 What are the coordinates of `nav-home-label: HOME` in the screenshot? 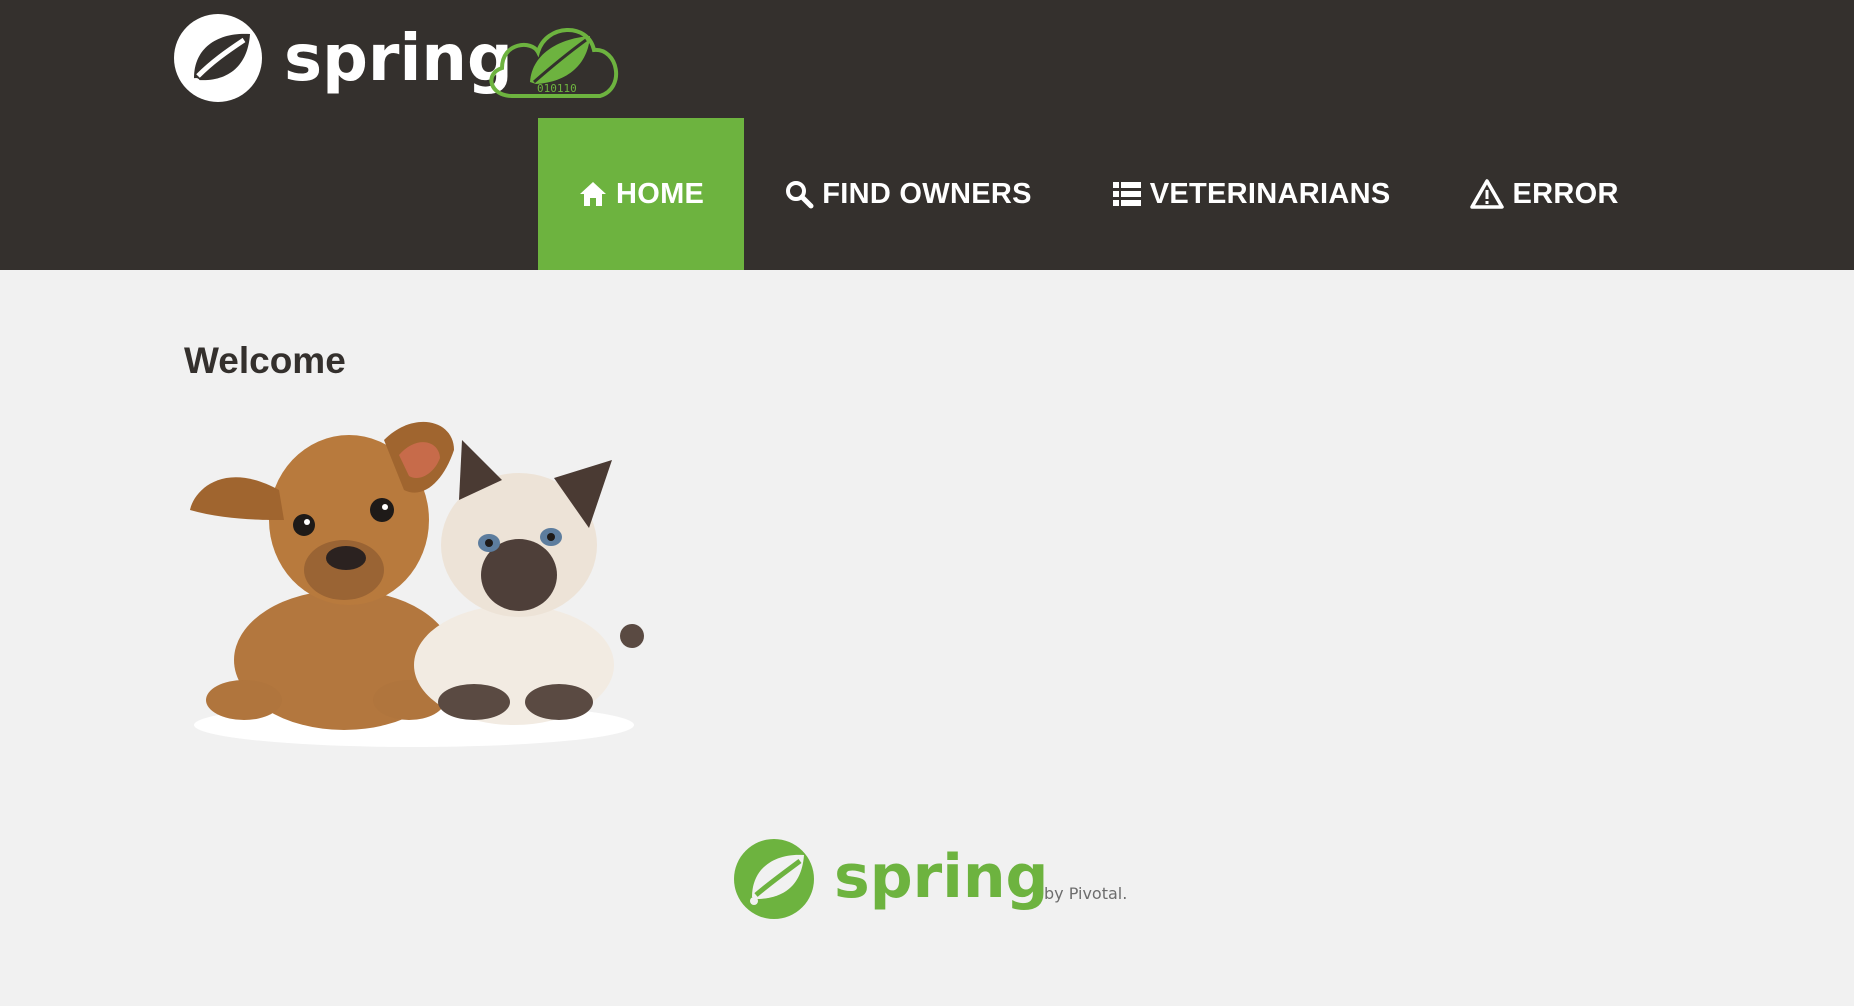 It's located at (660, 193).